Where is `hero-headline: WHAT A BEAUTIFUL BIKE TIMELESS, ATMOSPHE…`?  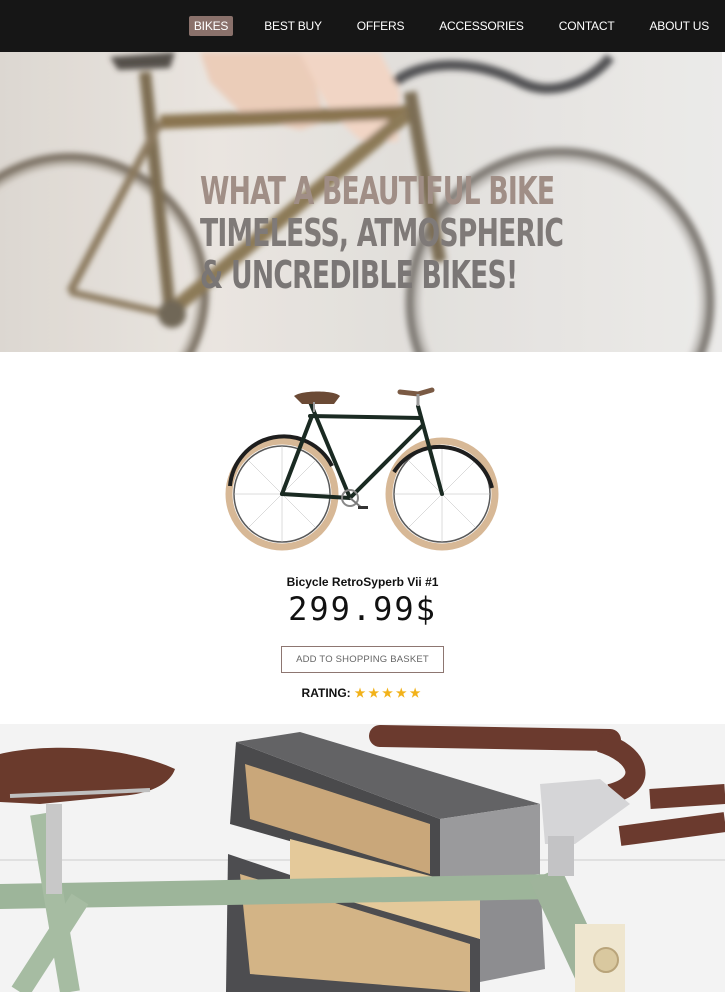 hero-headline: WHAT A BEAUTIFUL BIKE TIMELESS, ATMOSPHE… is located at coordinates (382, 233).